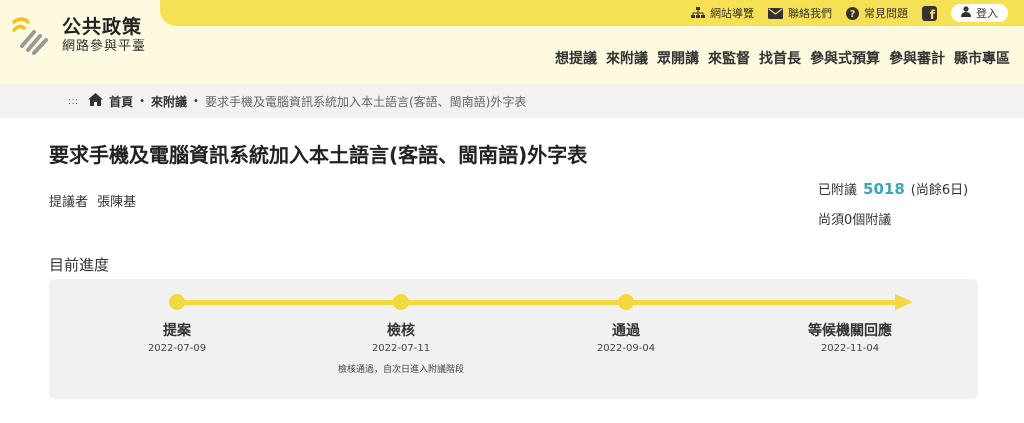 This screenshot has height=423, width=1024. I want to click on timeline-track, so click(537, 302).